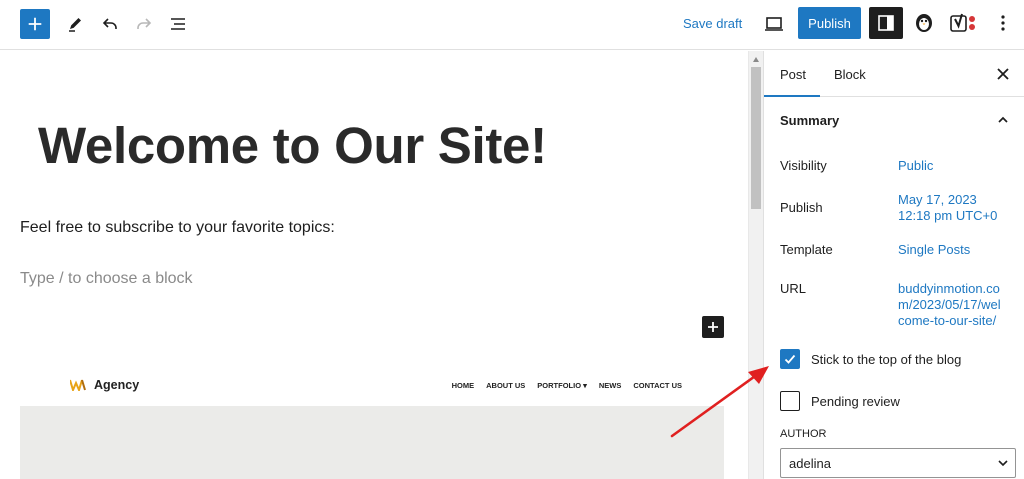 The height and width of the screenshot is (479, 1024). I want to click on stick-to-top-label: Stick to the top of the blog, so click(886, 359).